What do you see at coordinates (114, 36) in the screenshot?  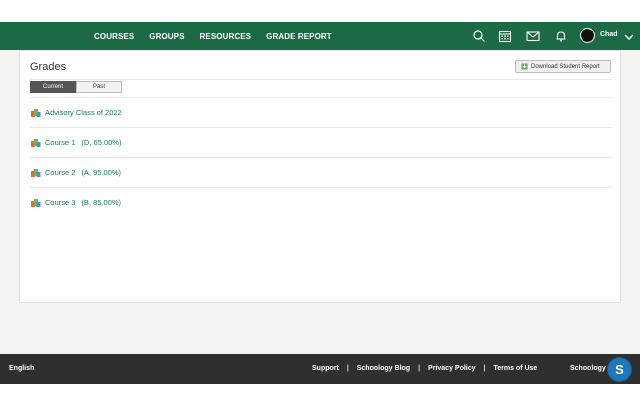 I see `nav-courses: COURSES` at bounding box center [114, 36].